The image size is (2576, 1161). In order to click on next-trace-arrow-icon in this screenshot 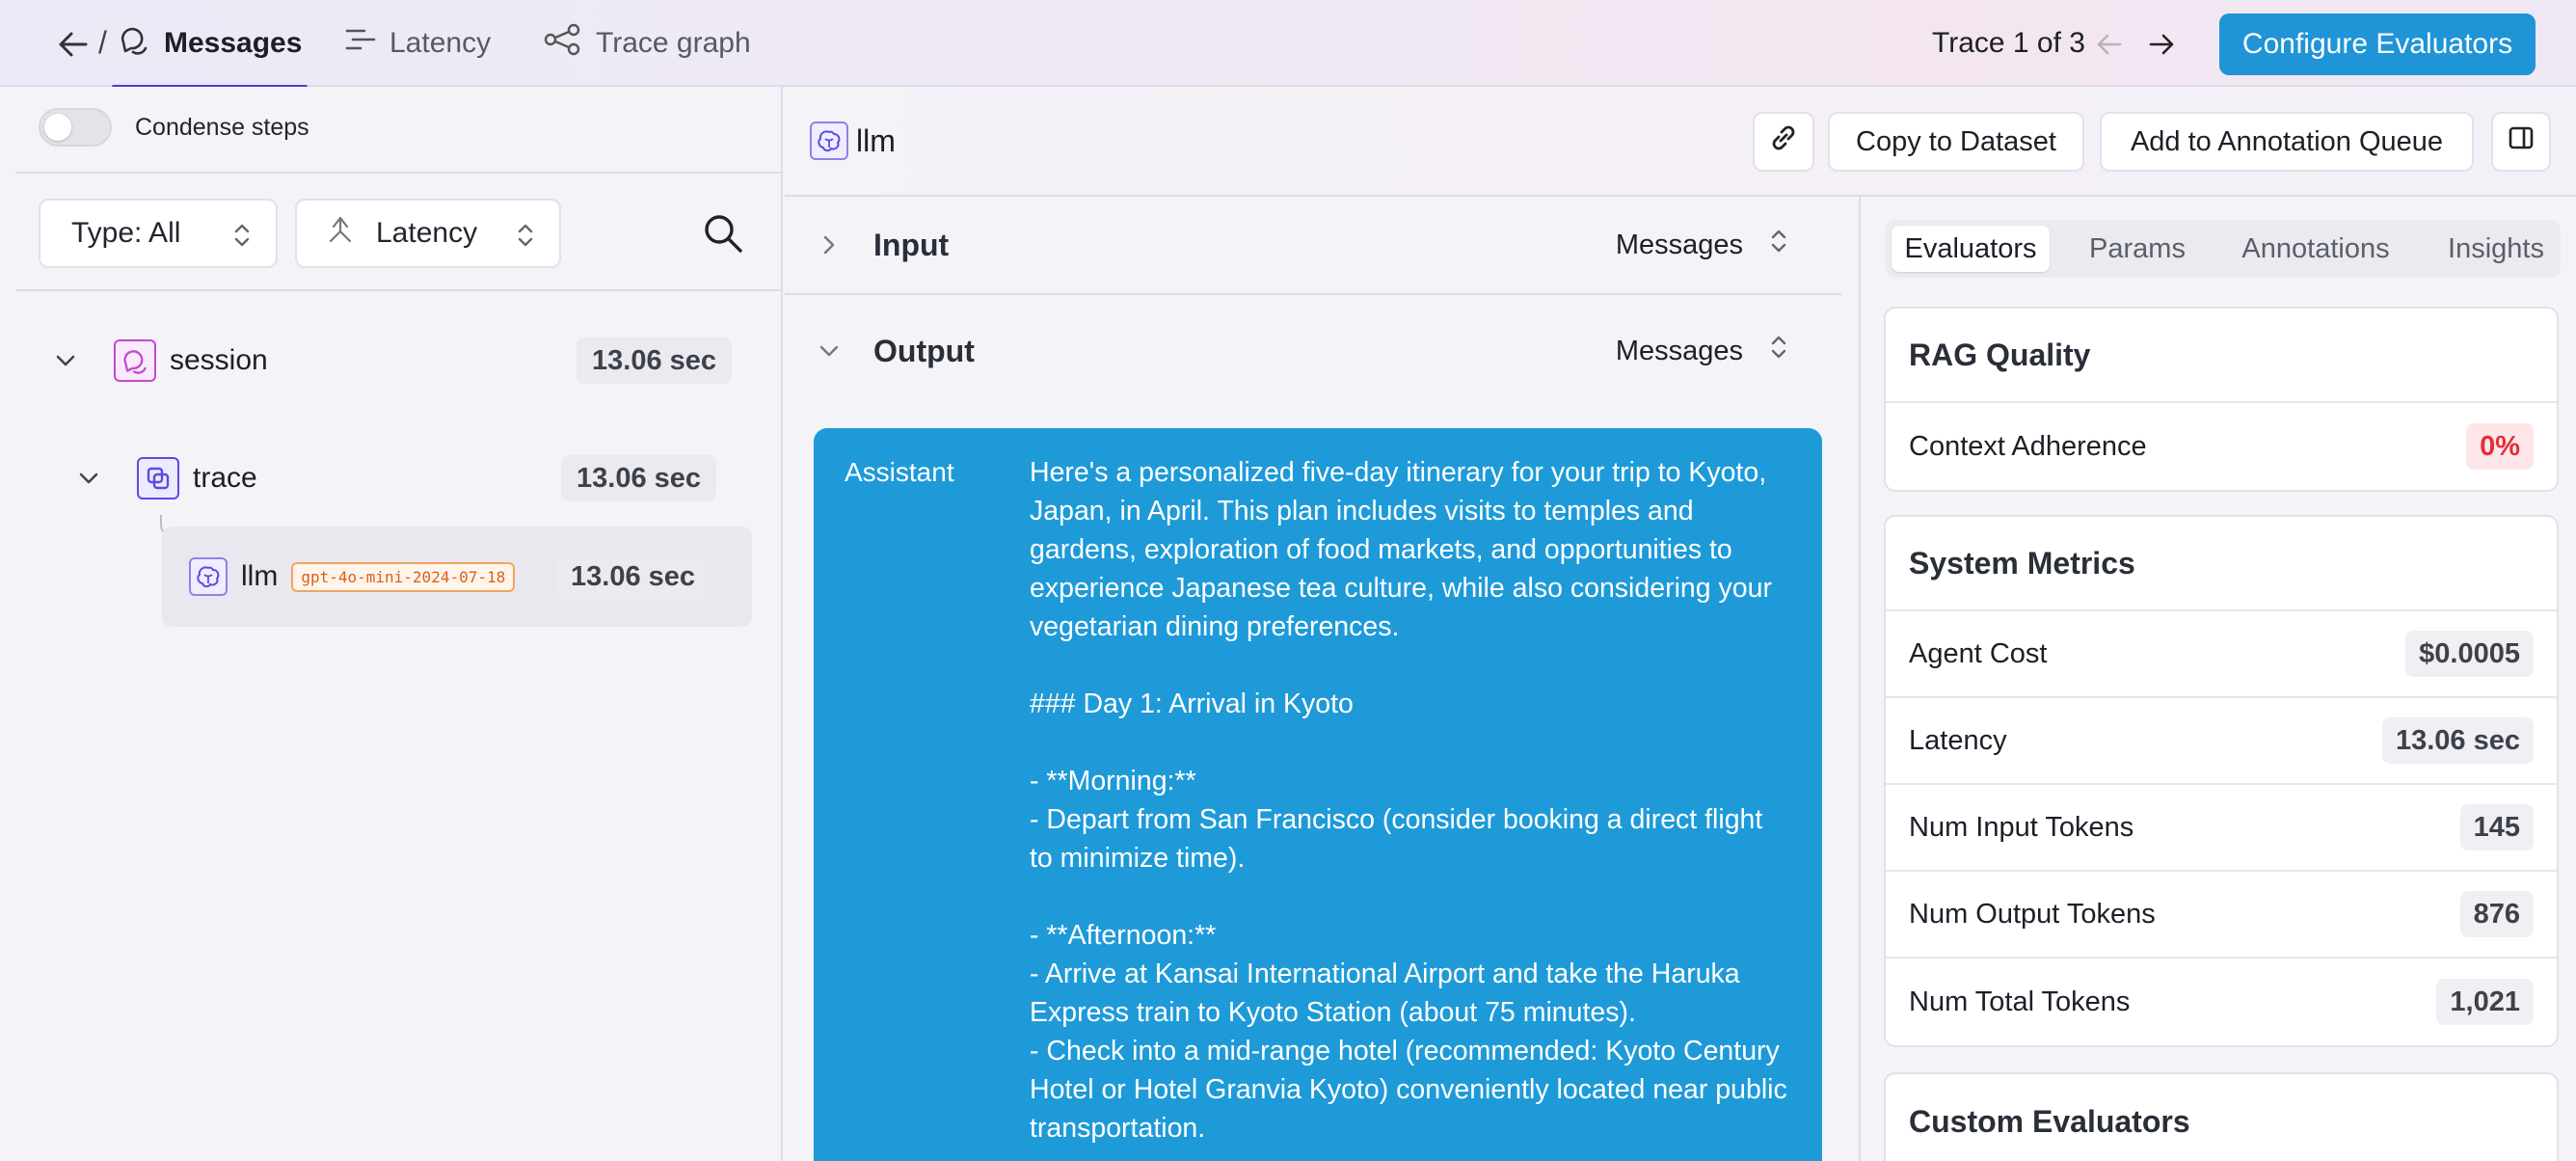, I will do `click(2162, 44)`.